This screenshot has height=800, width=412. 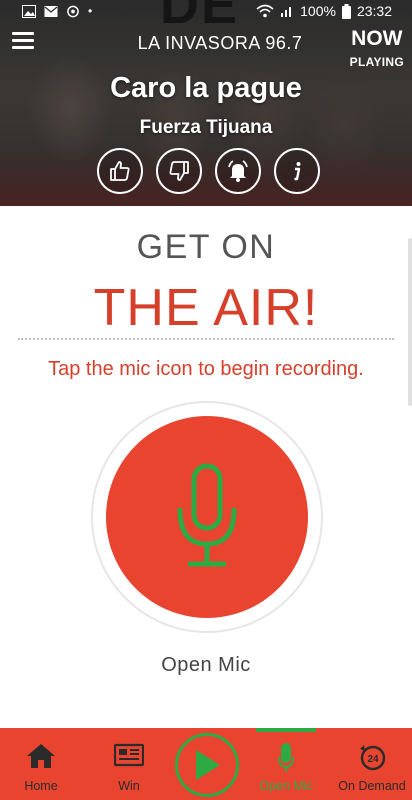 I want to click on record-mic-button, so click(x=207, y=517).